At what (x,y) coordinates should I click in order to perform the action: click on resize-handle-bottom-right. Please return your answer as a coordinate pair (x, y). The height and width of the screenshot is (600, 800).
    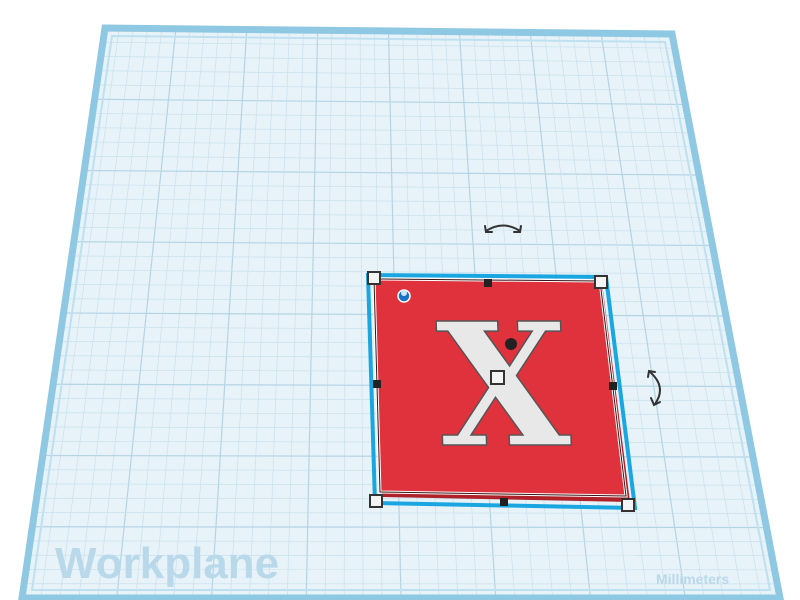
    Looking at the image, I should click on (628, 505).